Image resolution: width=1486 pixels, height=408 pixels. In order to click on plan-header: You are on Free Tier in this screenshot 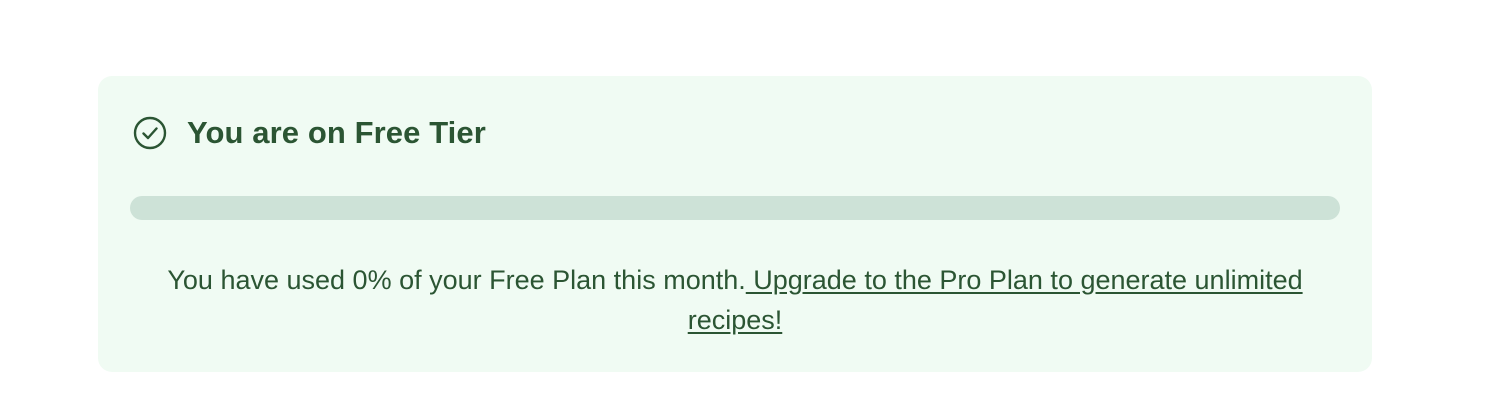, I will do `click(309, 133)`.